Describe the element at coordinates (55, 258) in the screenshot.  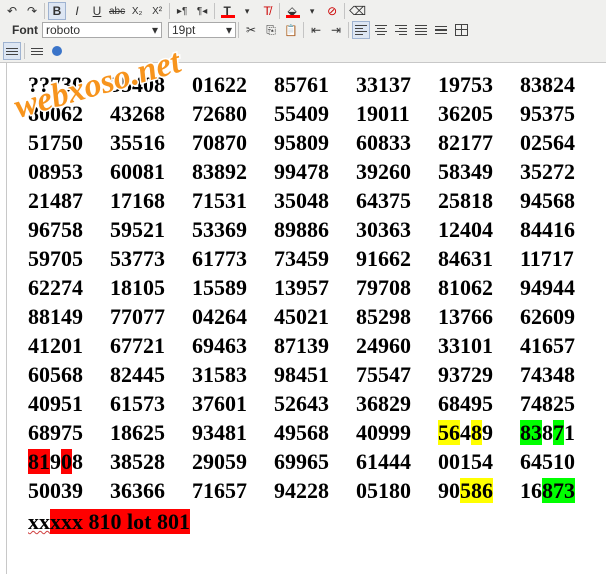
I see `number-cell: 59705` at that location.